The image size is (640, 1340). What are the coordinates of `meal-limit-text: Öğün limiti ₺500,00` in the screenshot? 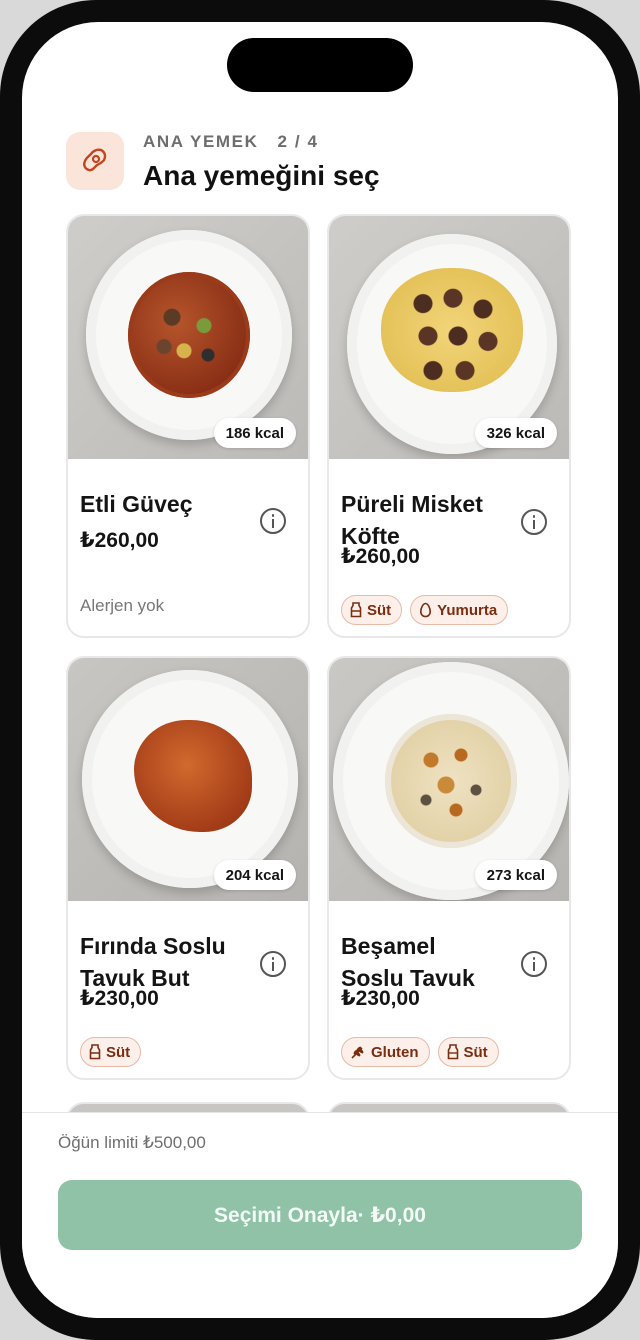 It's located at (132, 1142).